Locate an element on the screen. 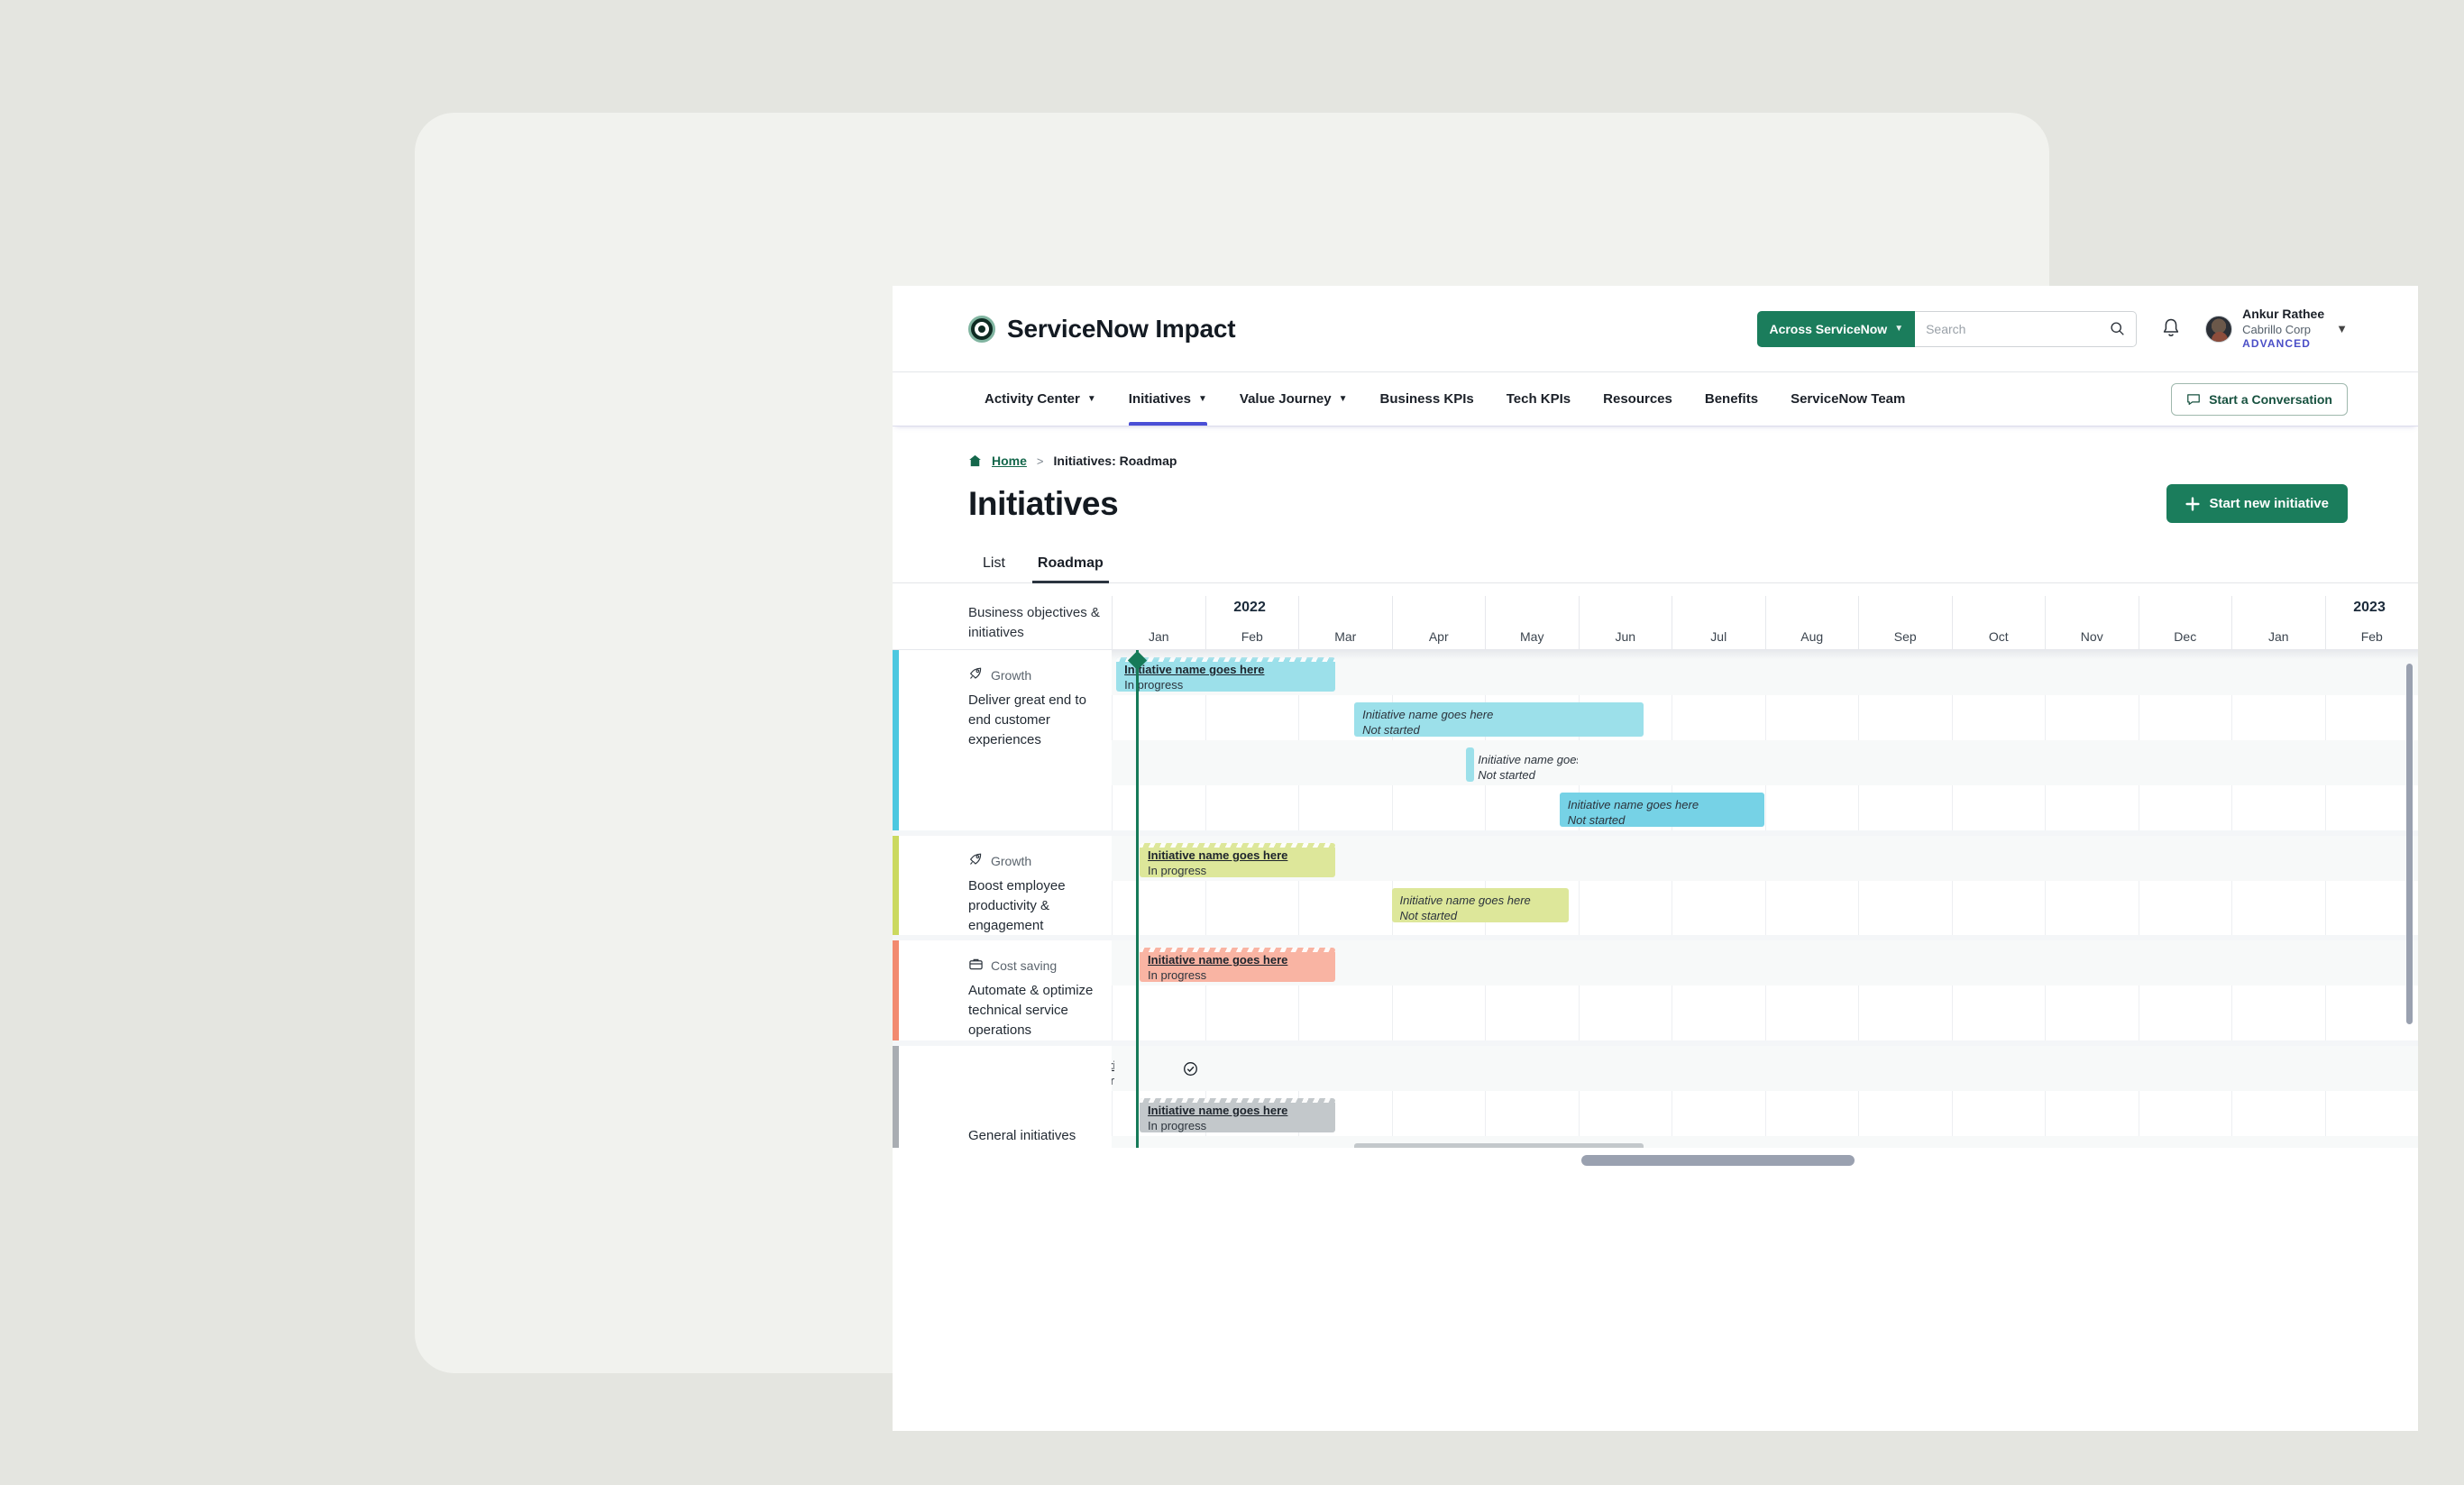  search-scope-button: Across ServiceNow ▼ is located at coordinates (1836, 329).